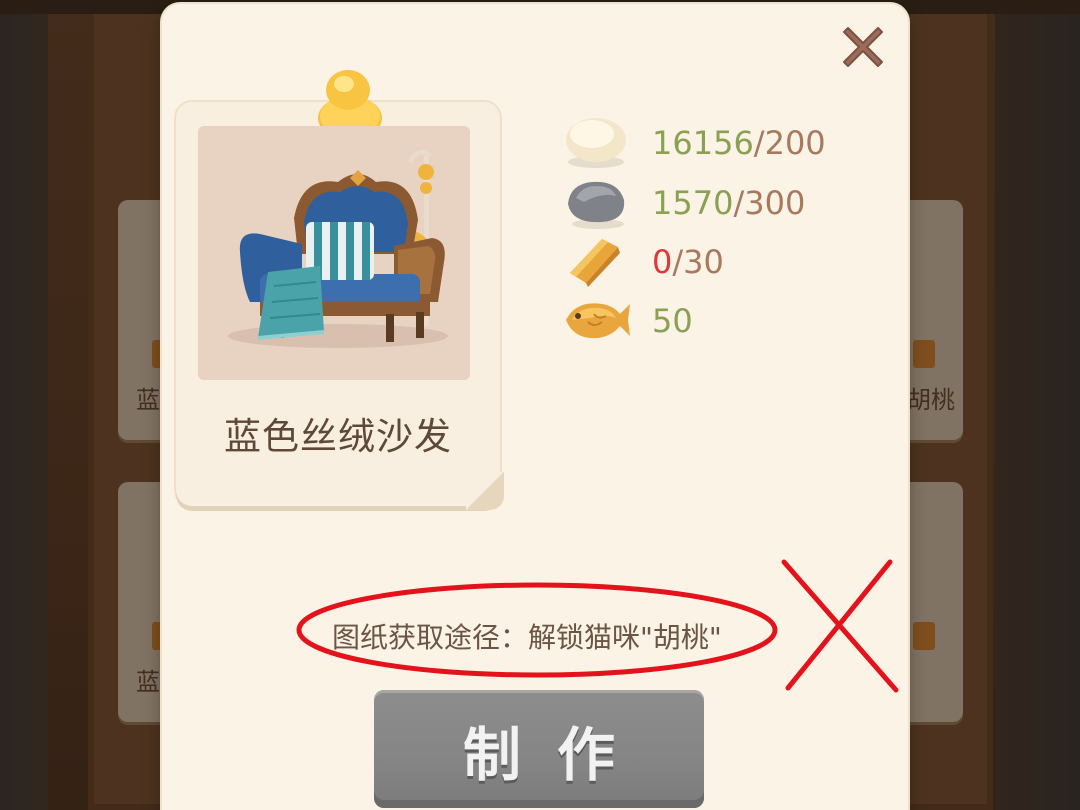  I want to click on material-row: 50, so click(712, 320).